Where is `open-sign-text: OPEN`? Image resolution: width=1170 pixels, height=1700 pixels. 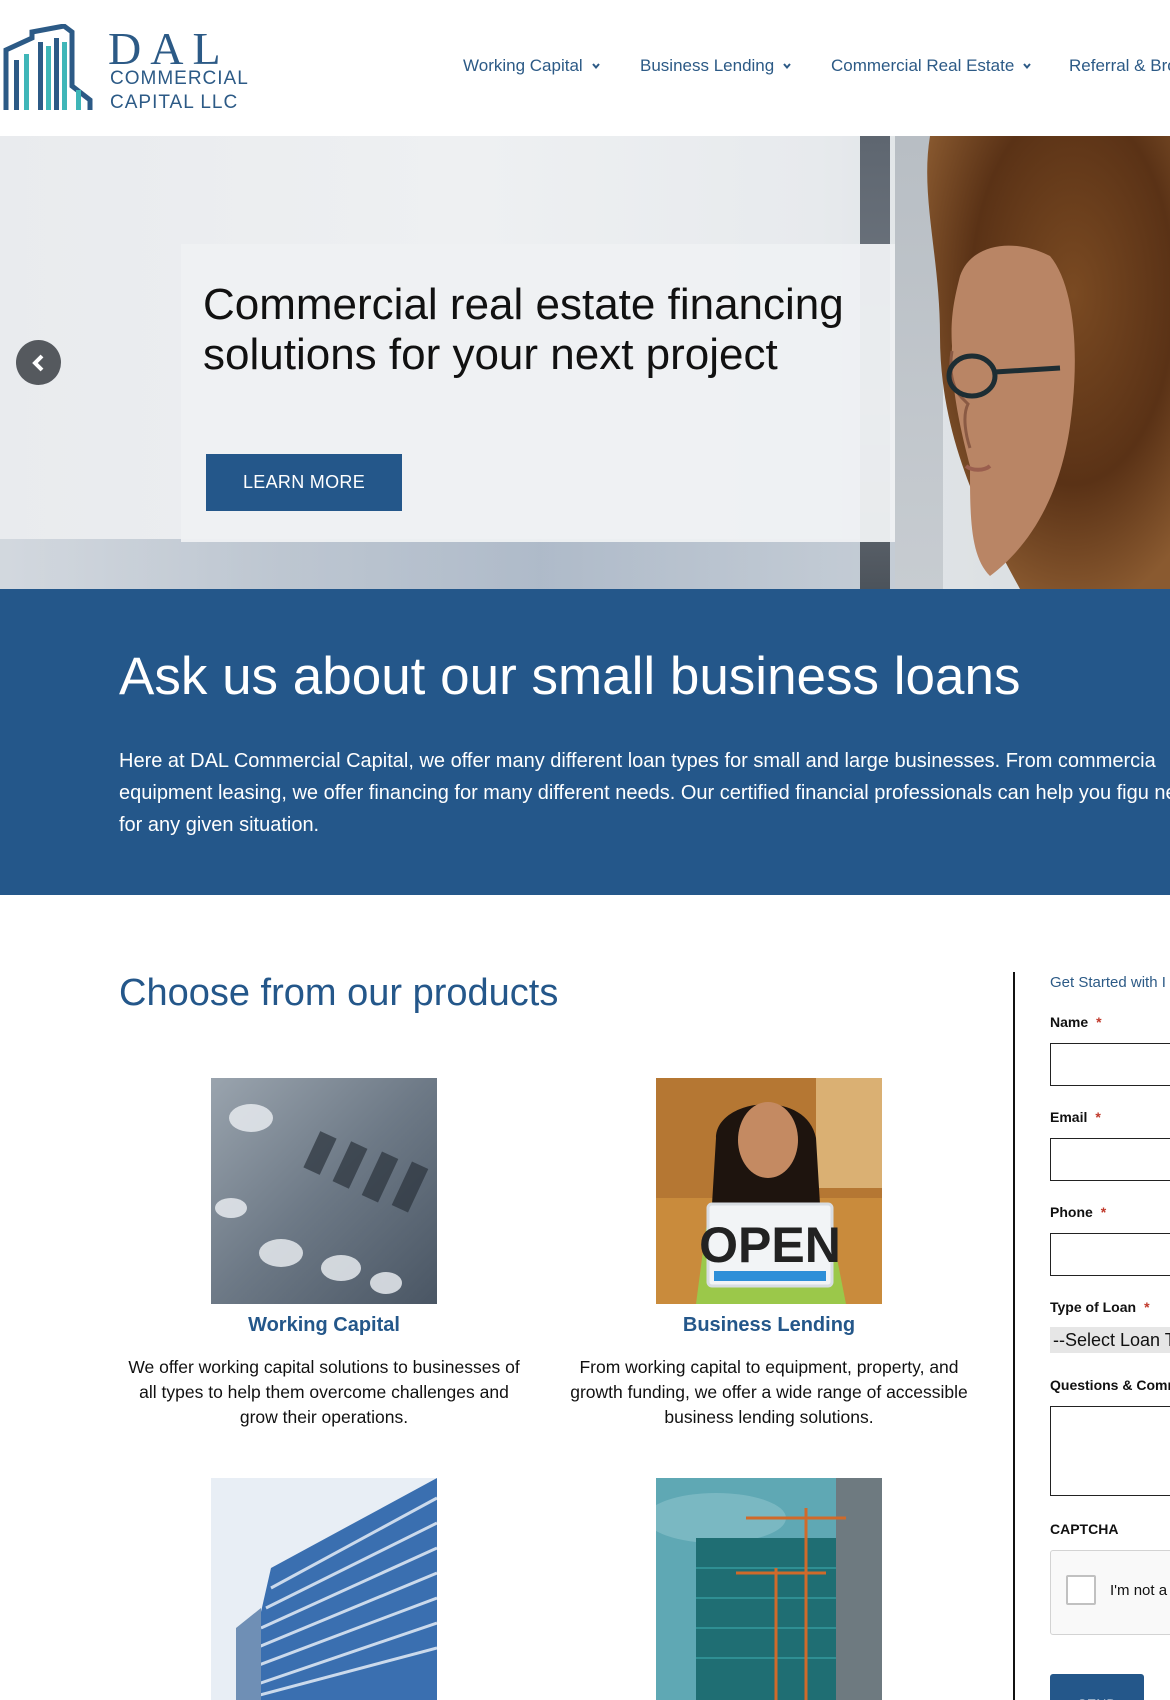
open-sign-text: OPEN is located at coordinates (770, 1245).